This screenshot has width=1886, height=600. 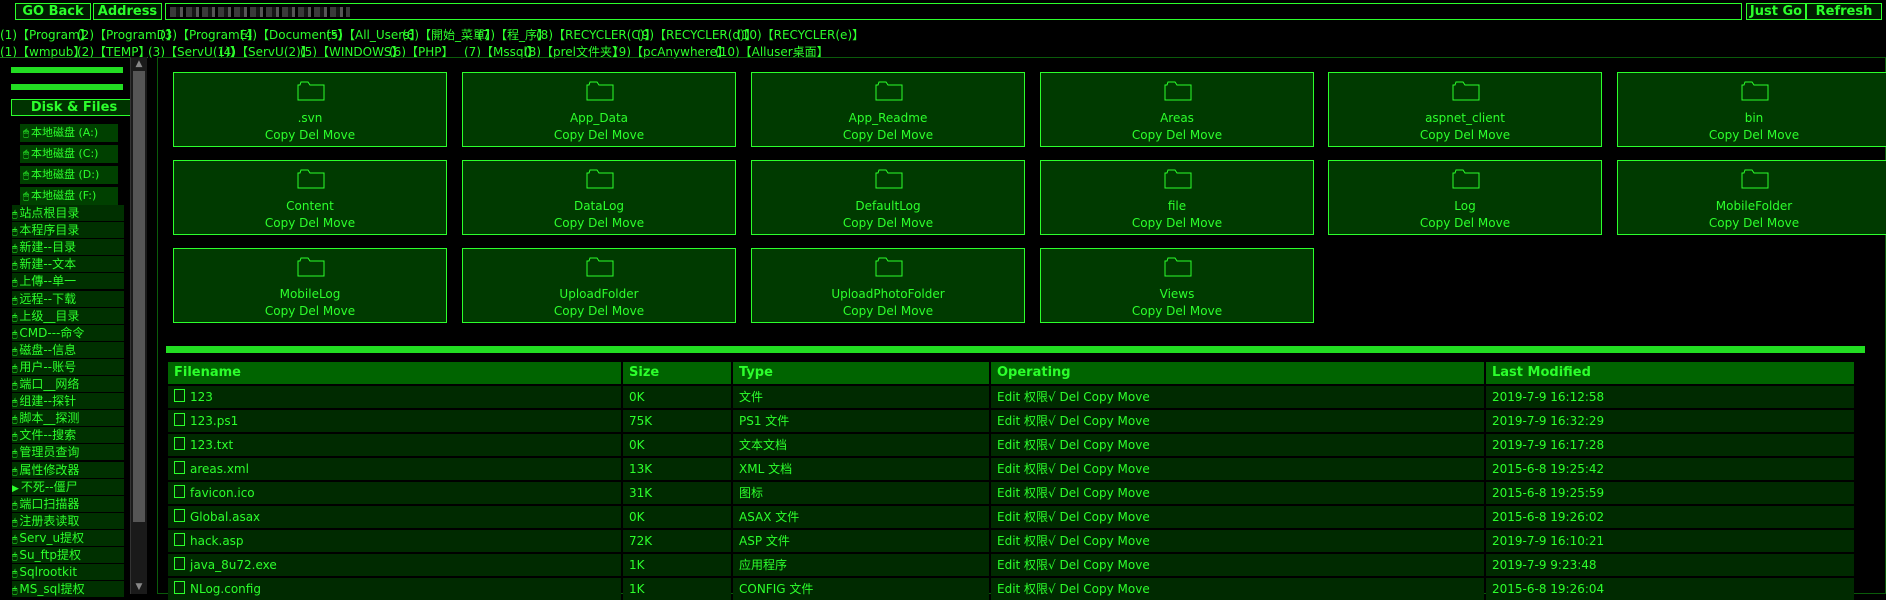 What do you see at coordinates (1177, 285) in the screenshot?
I see `folder-tile: Views Copy Del Move` at bounding box center [1177, 285].